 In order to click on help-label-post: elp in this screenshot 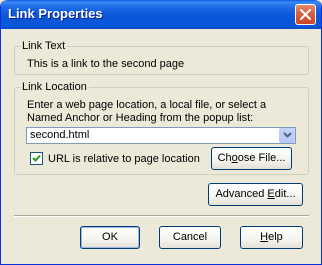, I will do `click(275, 237)`.